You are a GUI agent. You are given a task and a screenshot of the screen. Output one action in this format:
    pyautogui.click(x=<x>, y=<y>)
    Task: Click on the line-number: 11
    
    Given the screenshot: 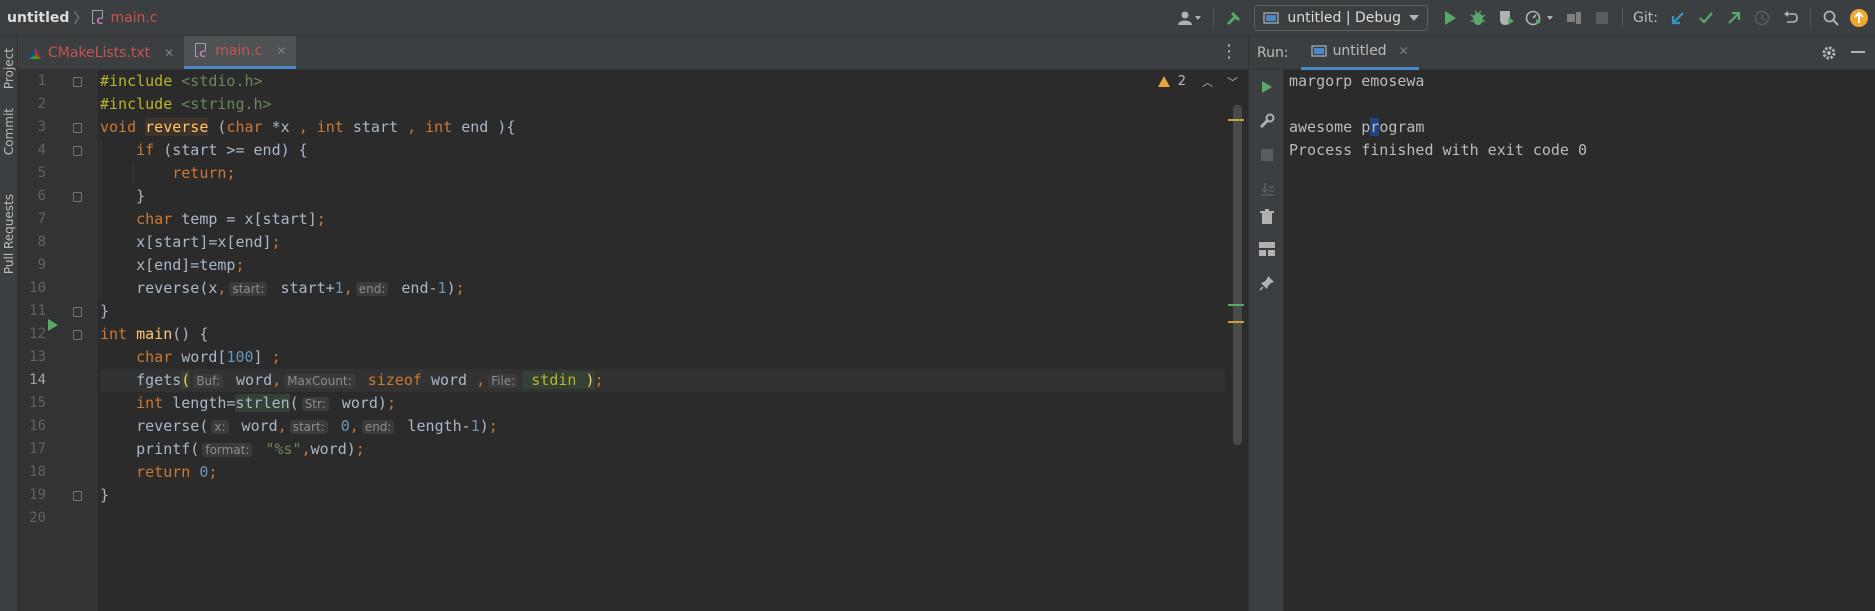 What is the action you would take?
    pyautogui.click(x=37, y=311)
    